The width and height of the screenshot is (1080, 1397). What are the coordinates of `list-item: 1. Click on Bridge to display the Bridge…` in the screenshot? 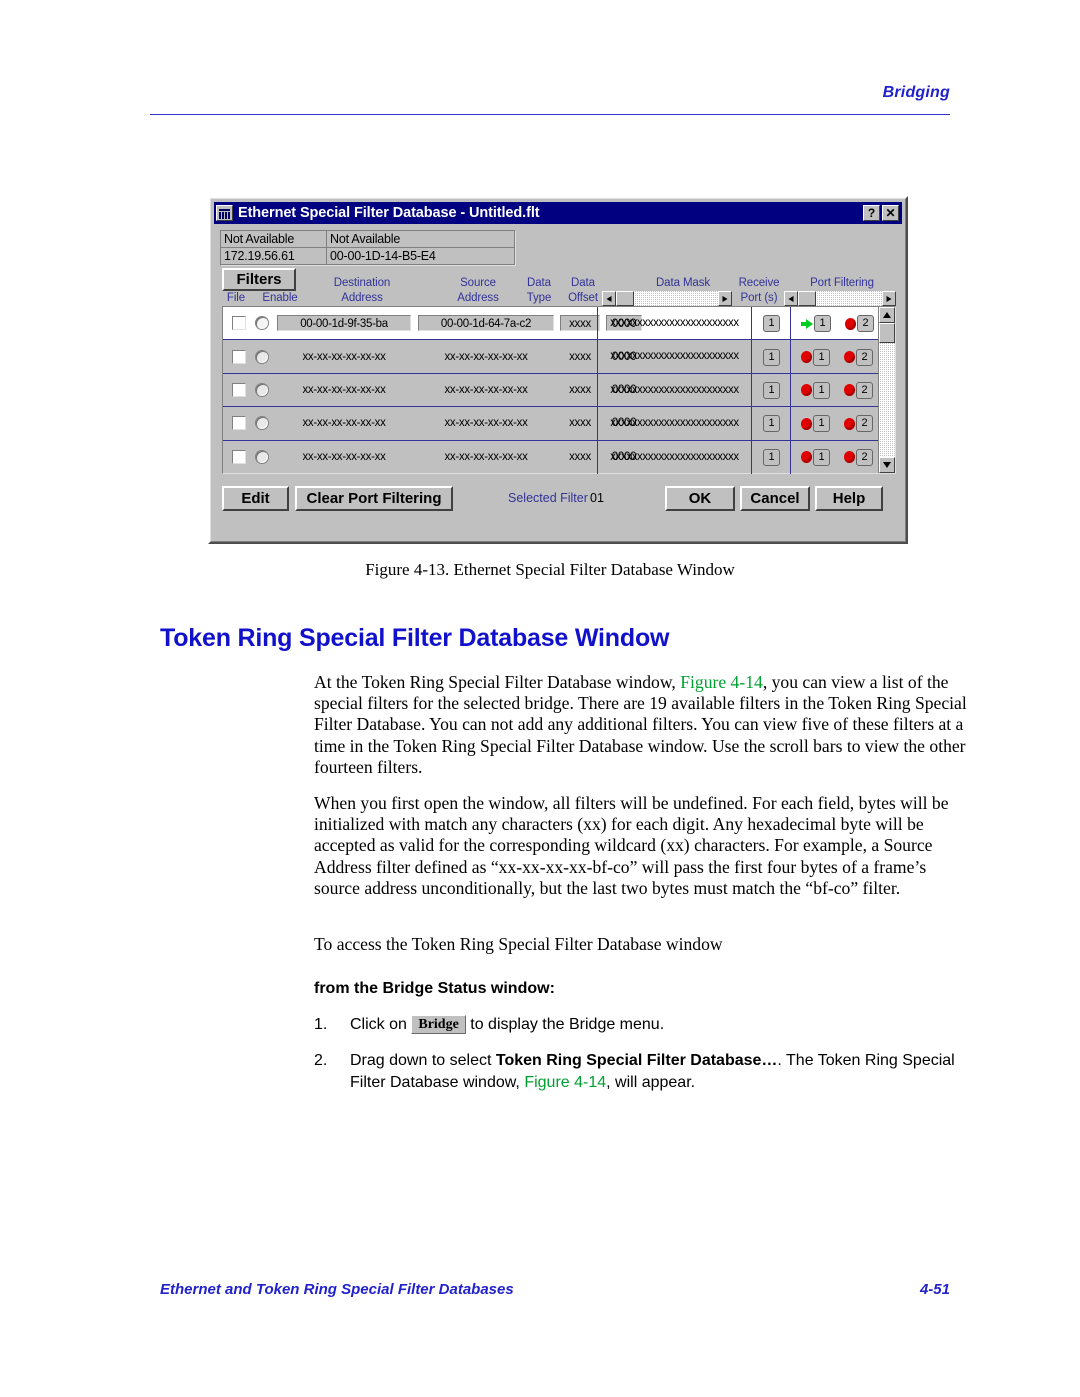 It's located at (643, 1025).